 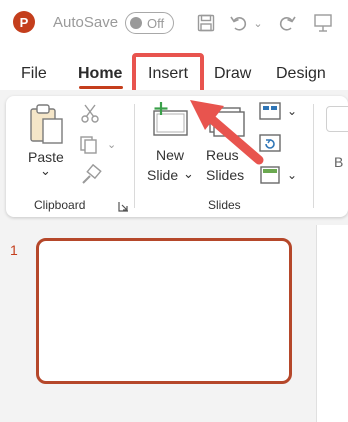 I want to click on reuse-slides-label: Reus, so click(x=222, y=155).